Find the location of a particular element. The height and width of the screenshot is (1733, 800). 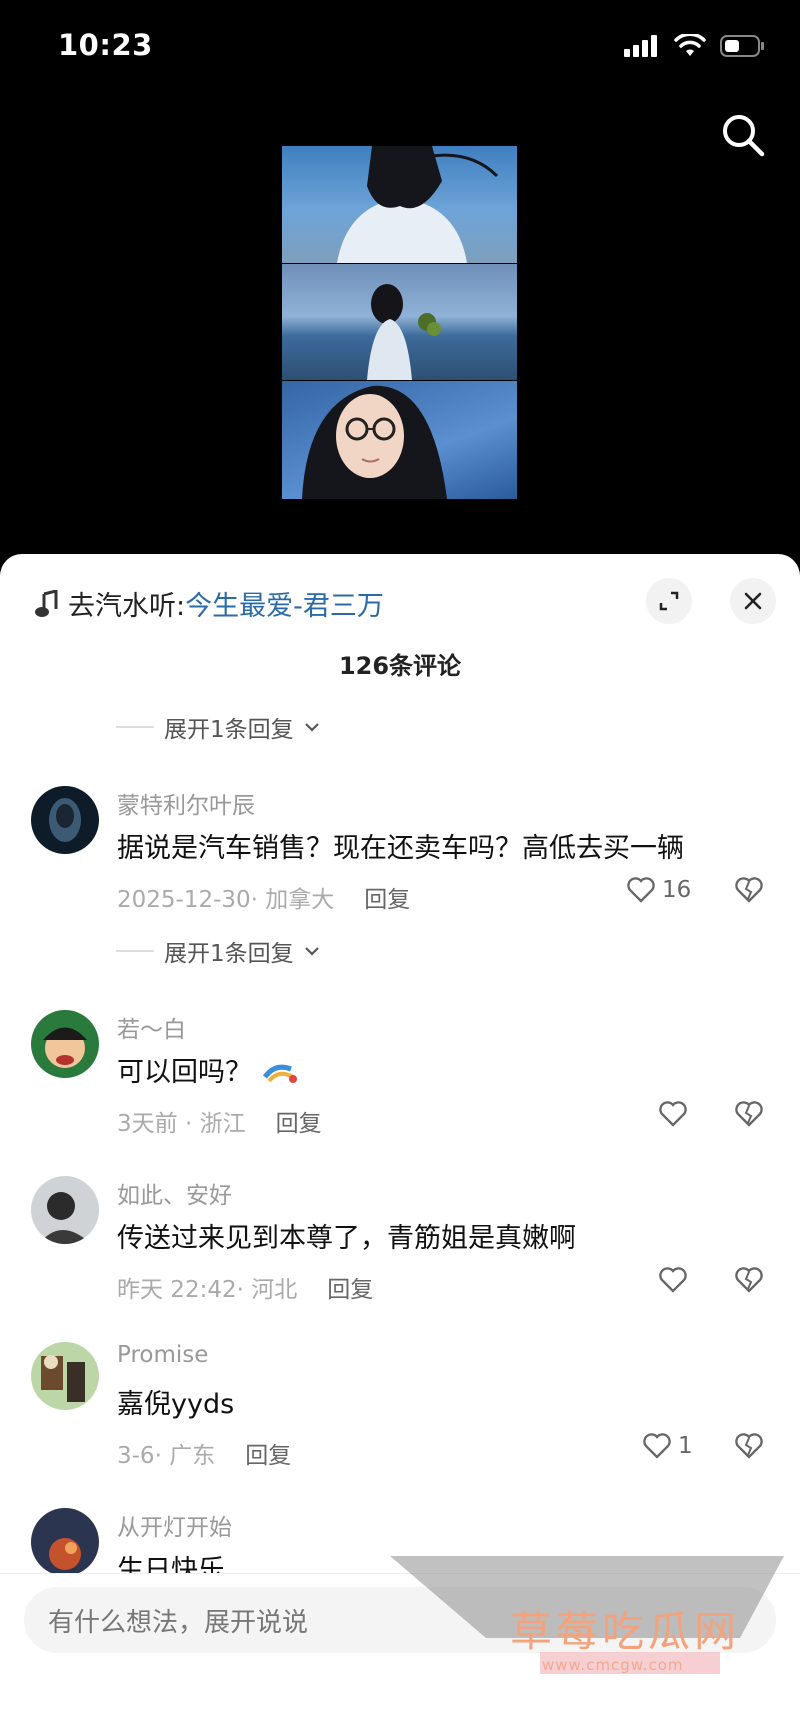

watermark: 草莓吃瓜网 www.cmcgw.com is located at coordinates (590, 1626).